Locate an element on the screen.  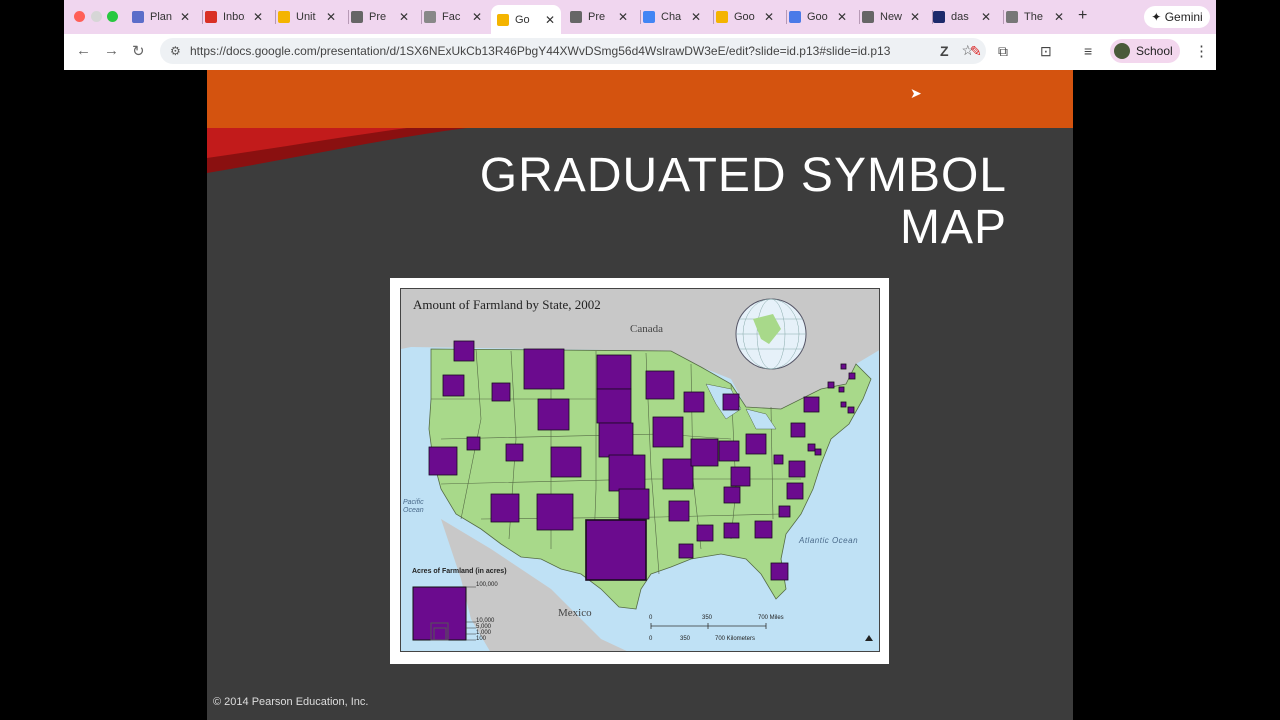
tab-label: Fac is located at coordinates (451, 17).